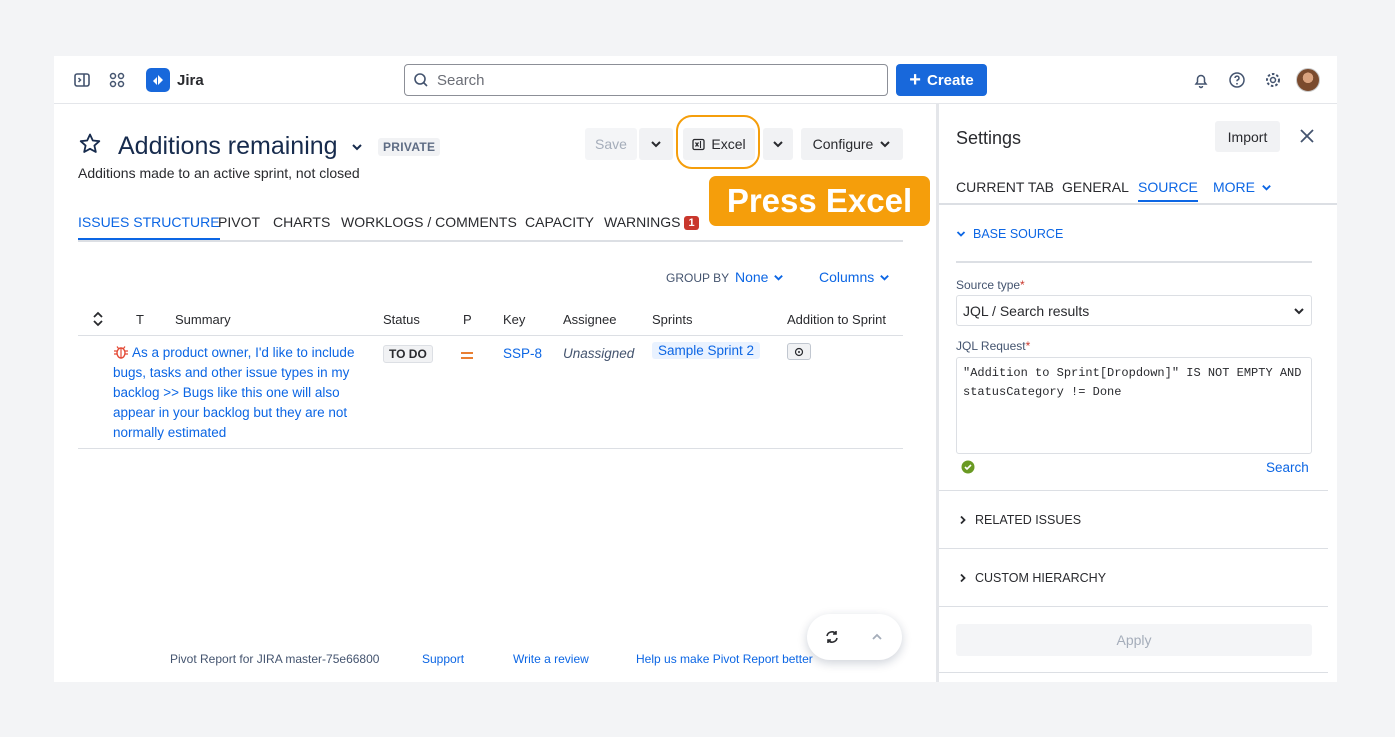 The image size is (1395, 737). What do you see at coordinates (301, 226) in the screenshot?
I see `tab-charts: CHARTS` at bounding box center [301, 226].